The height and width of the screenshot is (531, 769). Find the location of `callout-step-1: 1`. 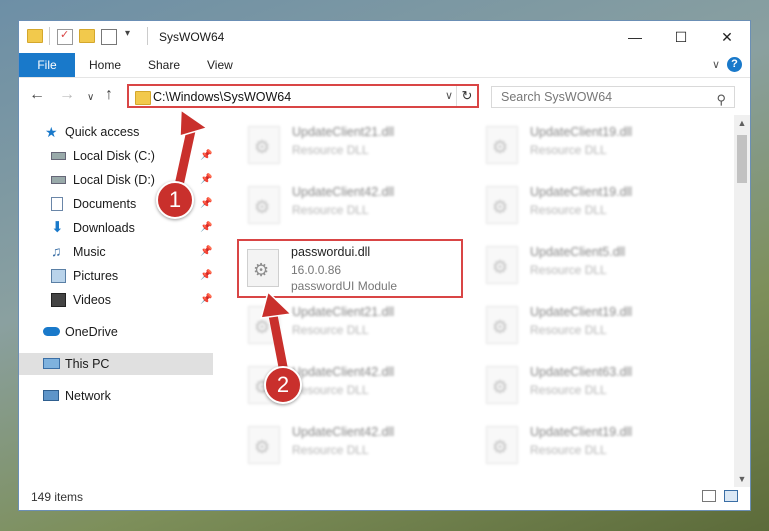

callout-step-1: 1 is located at coordinates (175, 200).